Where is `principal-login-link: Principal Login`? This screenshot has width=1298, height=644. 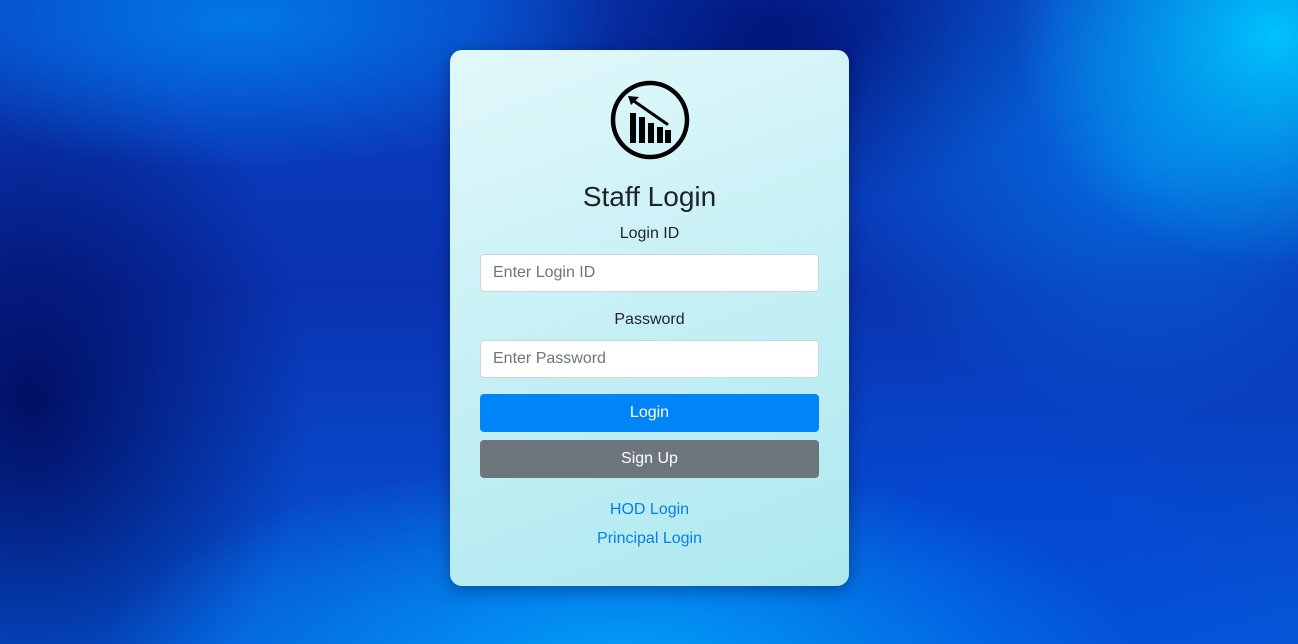
principal-login-link: Principal Login is located at coordinates (649, 538).